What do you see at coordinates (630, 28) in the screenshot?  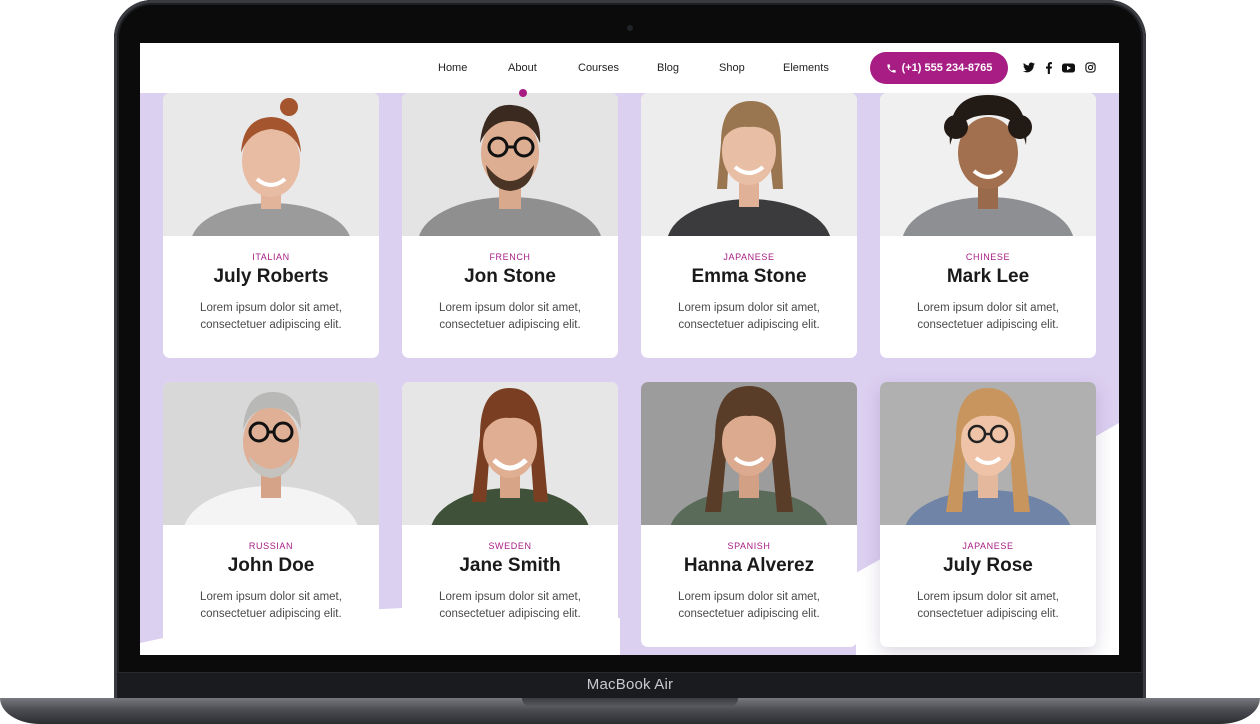 I see `camera-icon` at bounding box center [630, 28].